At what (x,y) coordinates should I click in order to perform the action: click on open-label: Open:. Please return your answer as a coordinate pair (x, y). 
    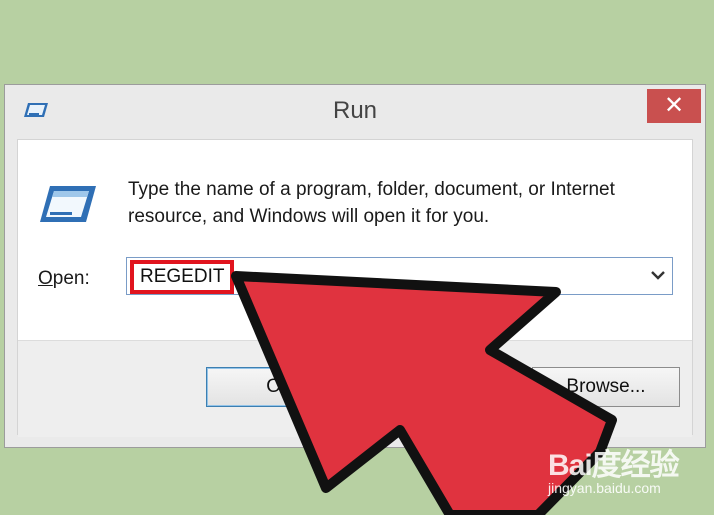
    Looking at the image, I should click on (64, 279).